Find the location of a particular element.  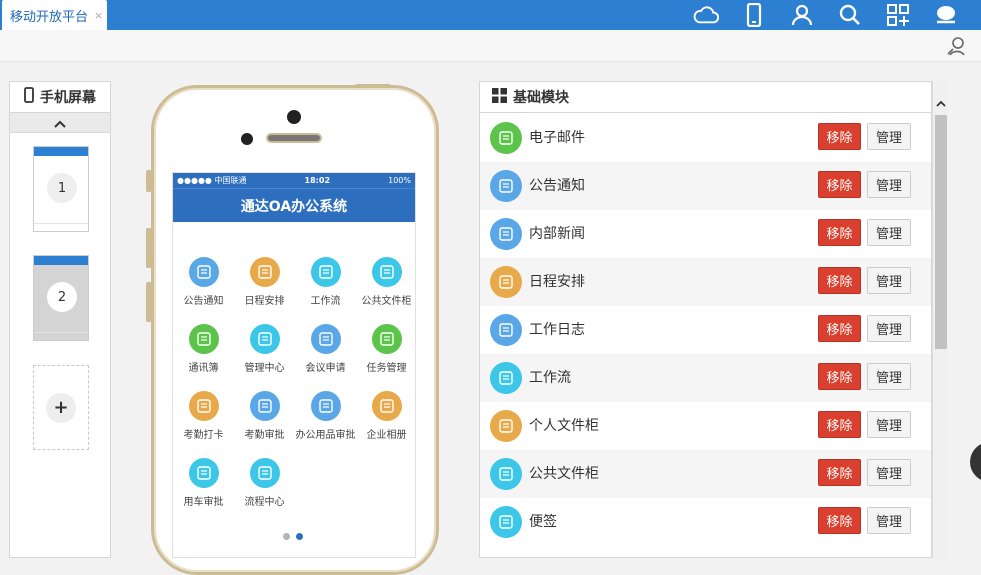

screens-scroll-up-button is located at coordinates (60, 123).